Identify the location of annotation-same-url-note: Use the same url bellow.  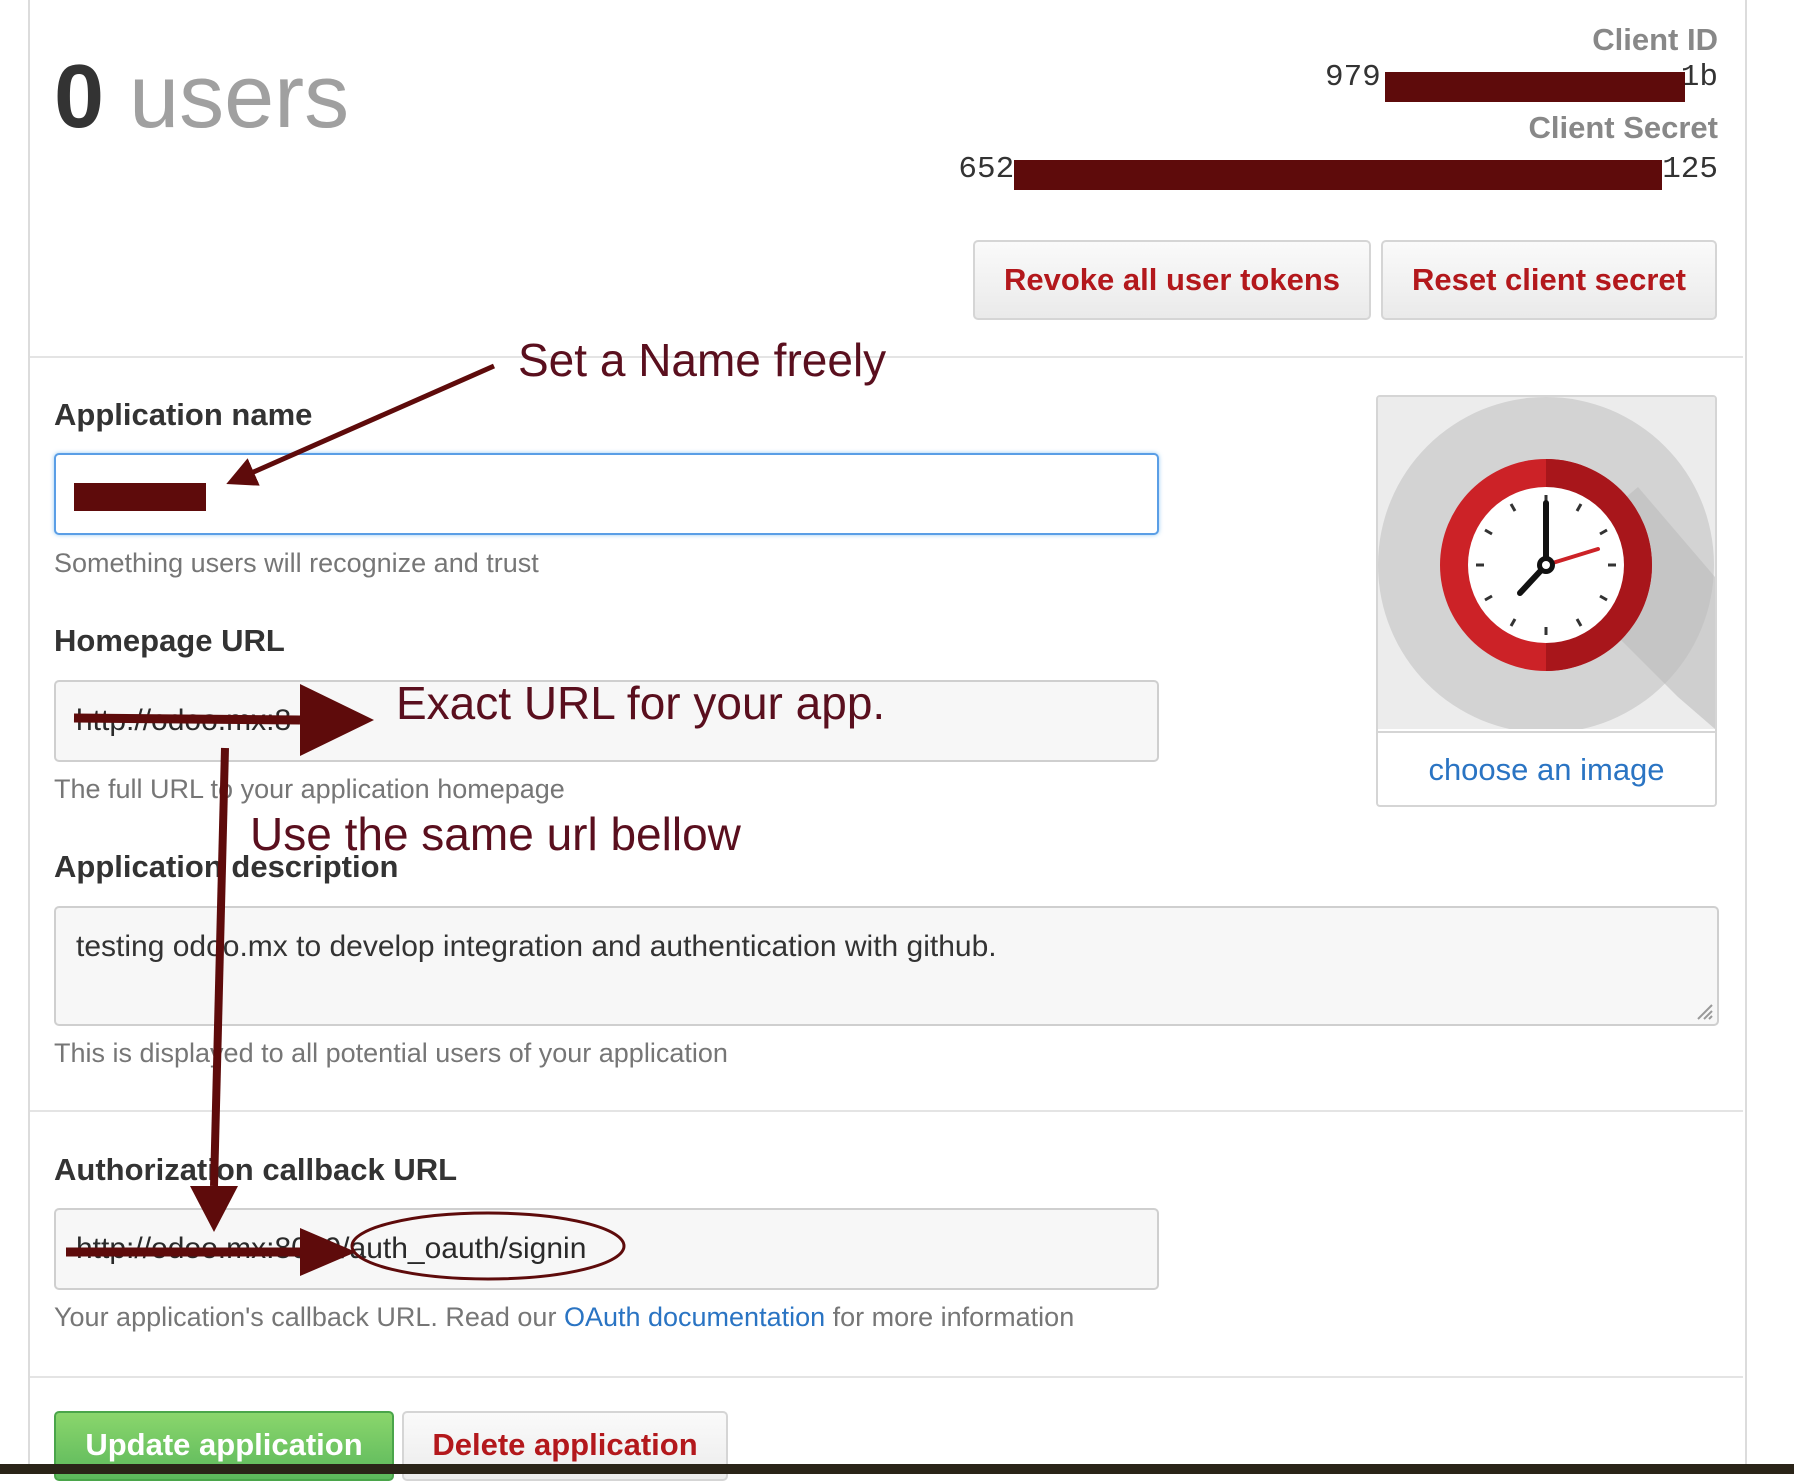
(495, 834).